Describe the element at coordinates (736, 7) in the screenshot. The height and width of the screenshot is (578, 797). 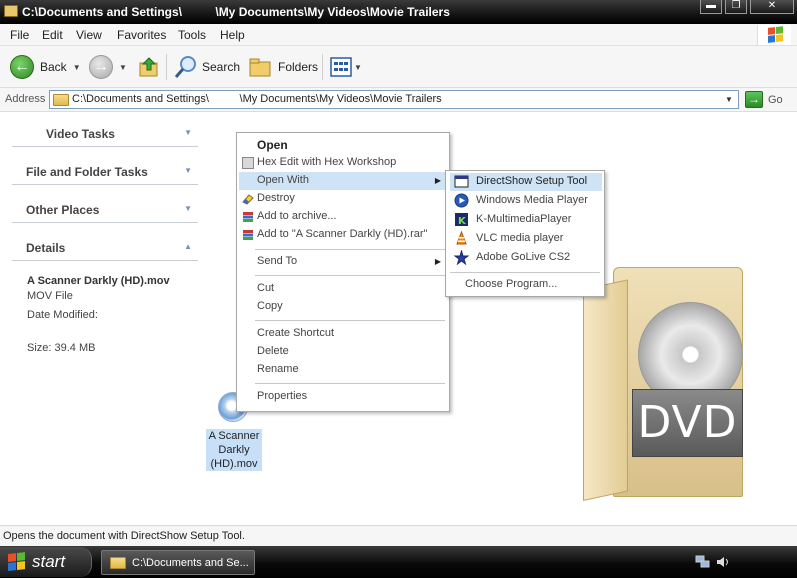
I see `maximize-button: ❐` at that location.